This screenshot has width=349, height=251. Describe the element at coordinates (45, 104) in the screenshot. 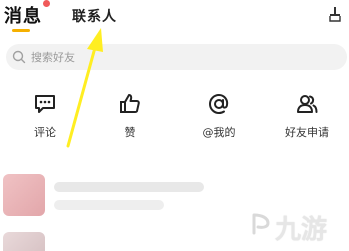

I see `comment-icon` at that location.